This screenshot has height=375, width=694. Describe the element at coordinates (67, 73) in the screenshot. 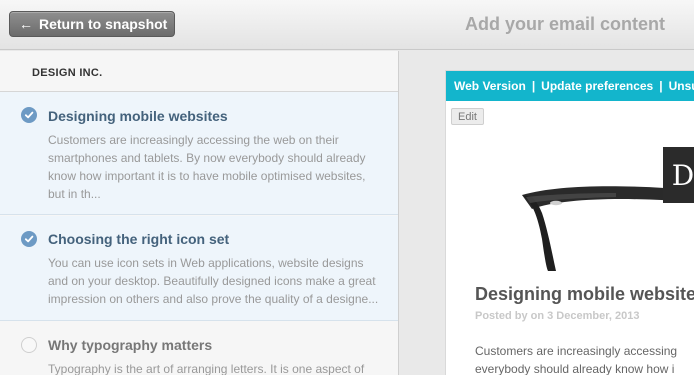

I see `company-name: DESIGN INC.` at that location.